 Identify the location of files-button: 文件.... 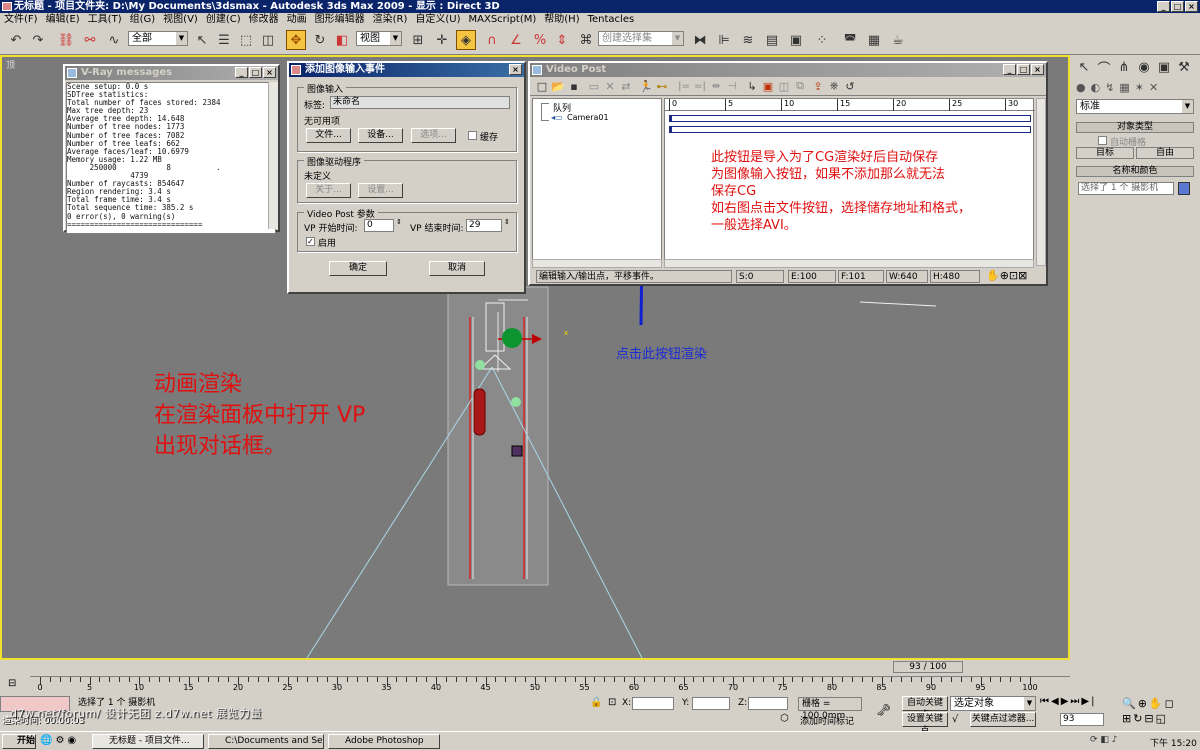
(328, 135).